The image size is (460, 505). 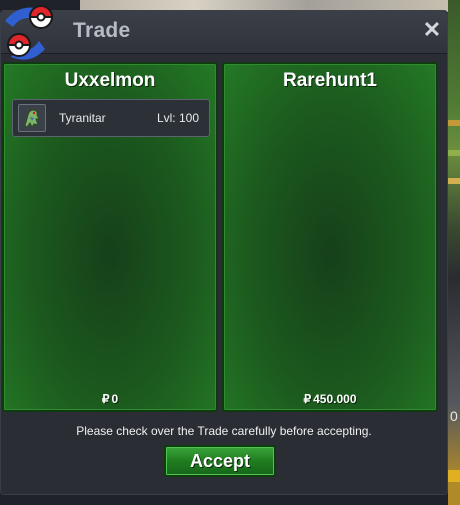 I want to click on money-offer-partner: ₽450.000, so click(x=330, y=399).